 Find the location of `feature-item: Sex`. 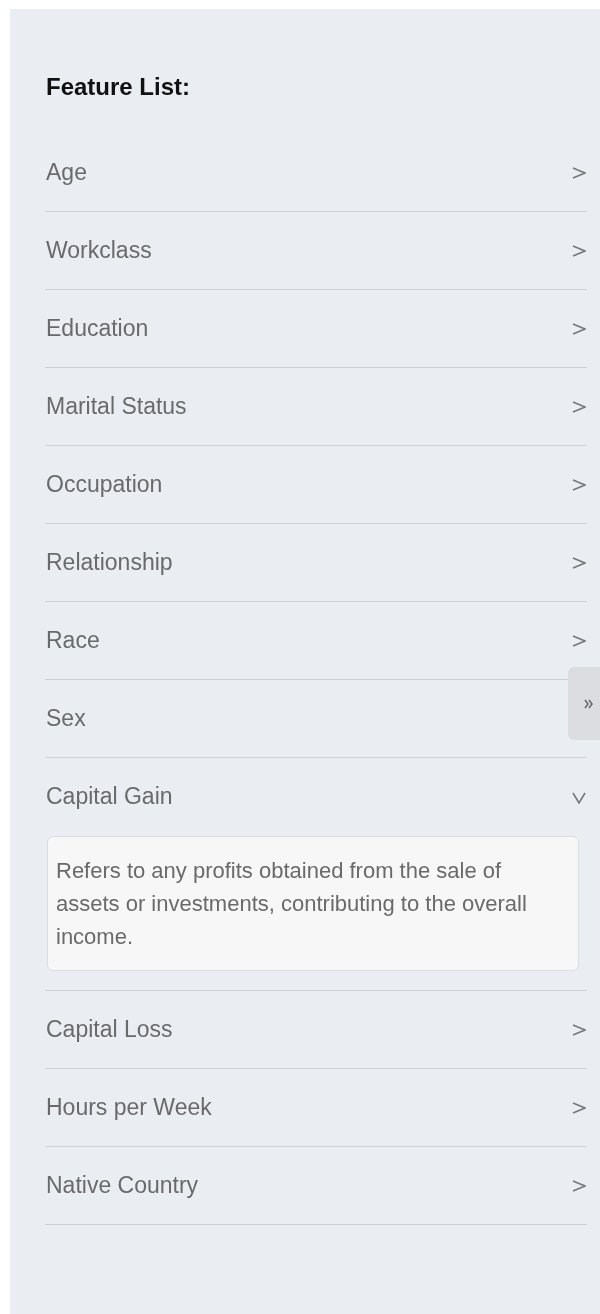

feature-item: Sex is located at coordinates (66, 718).